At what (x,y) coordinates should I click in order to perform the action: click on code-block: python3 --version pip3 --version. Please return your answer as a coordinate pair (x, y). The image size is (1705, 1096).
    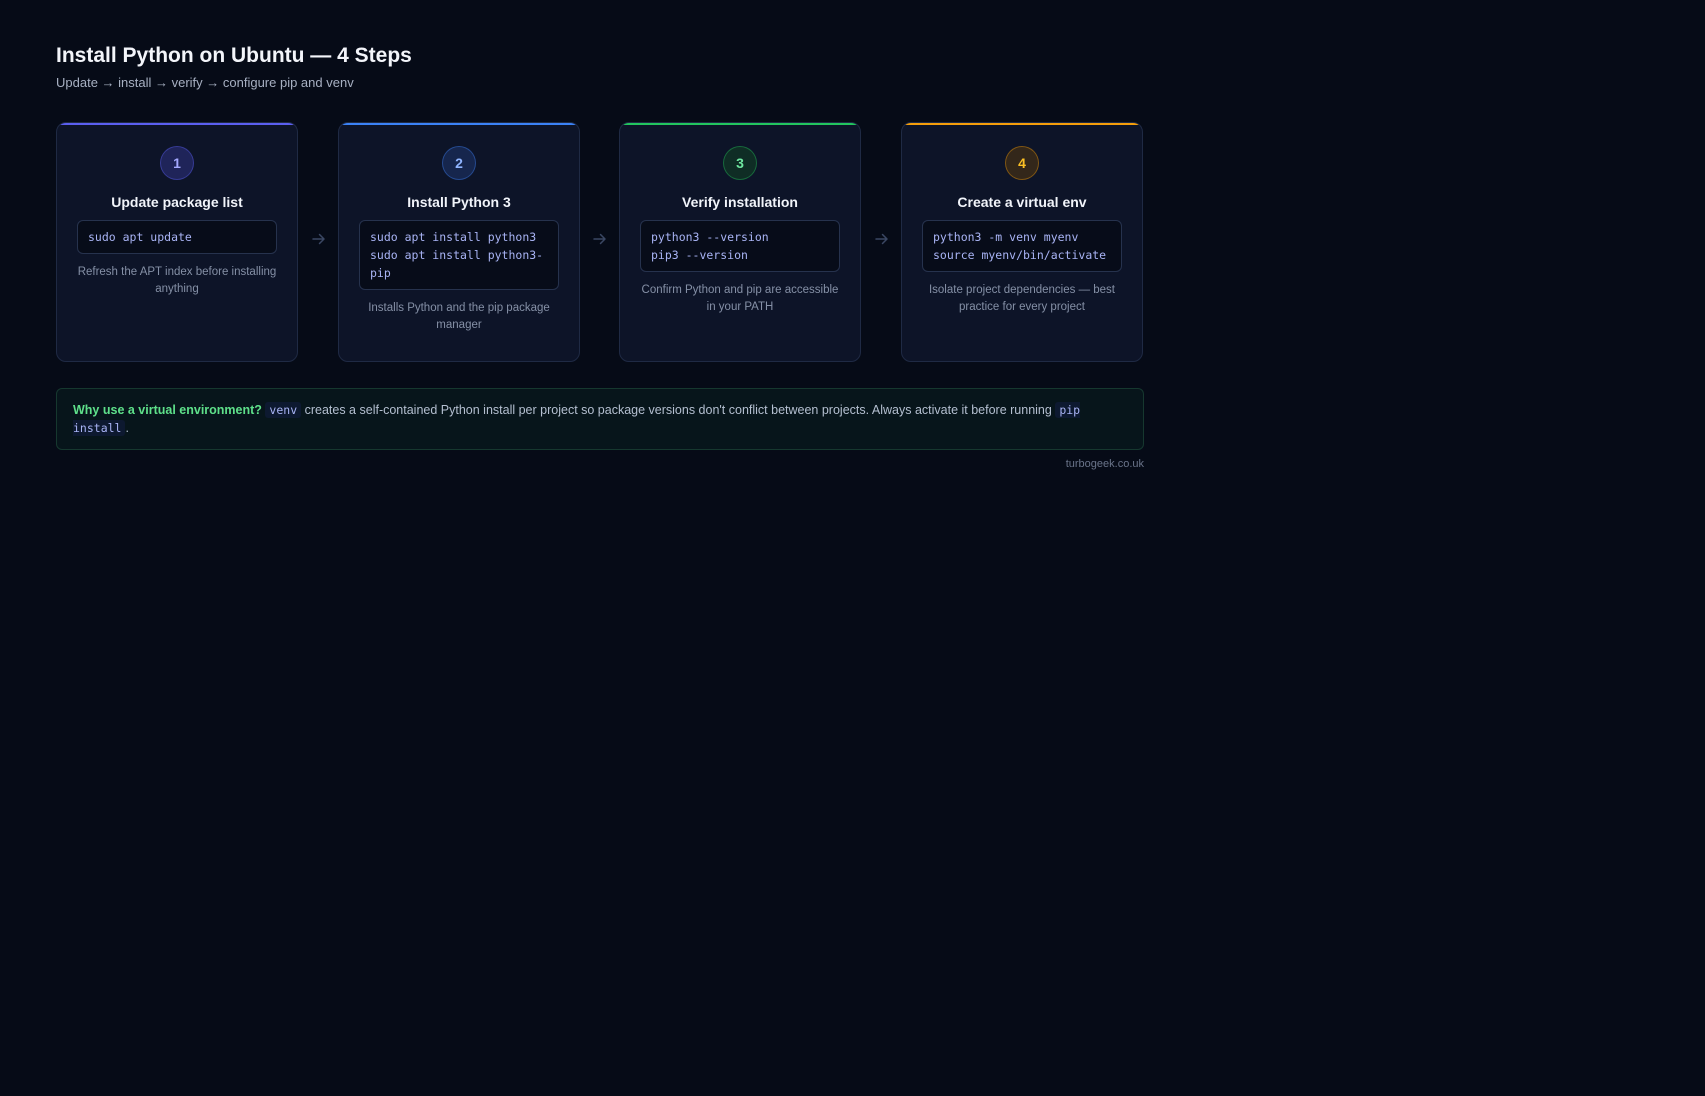
    Looking at the image, I should click on (740, 246).